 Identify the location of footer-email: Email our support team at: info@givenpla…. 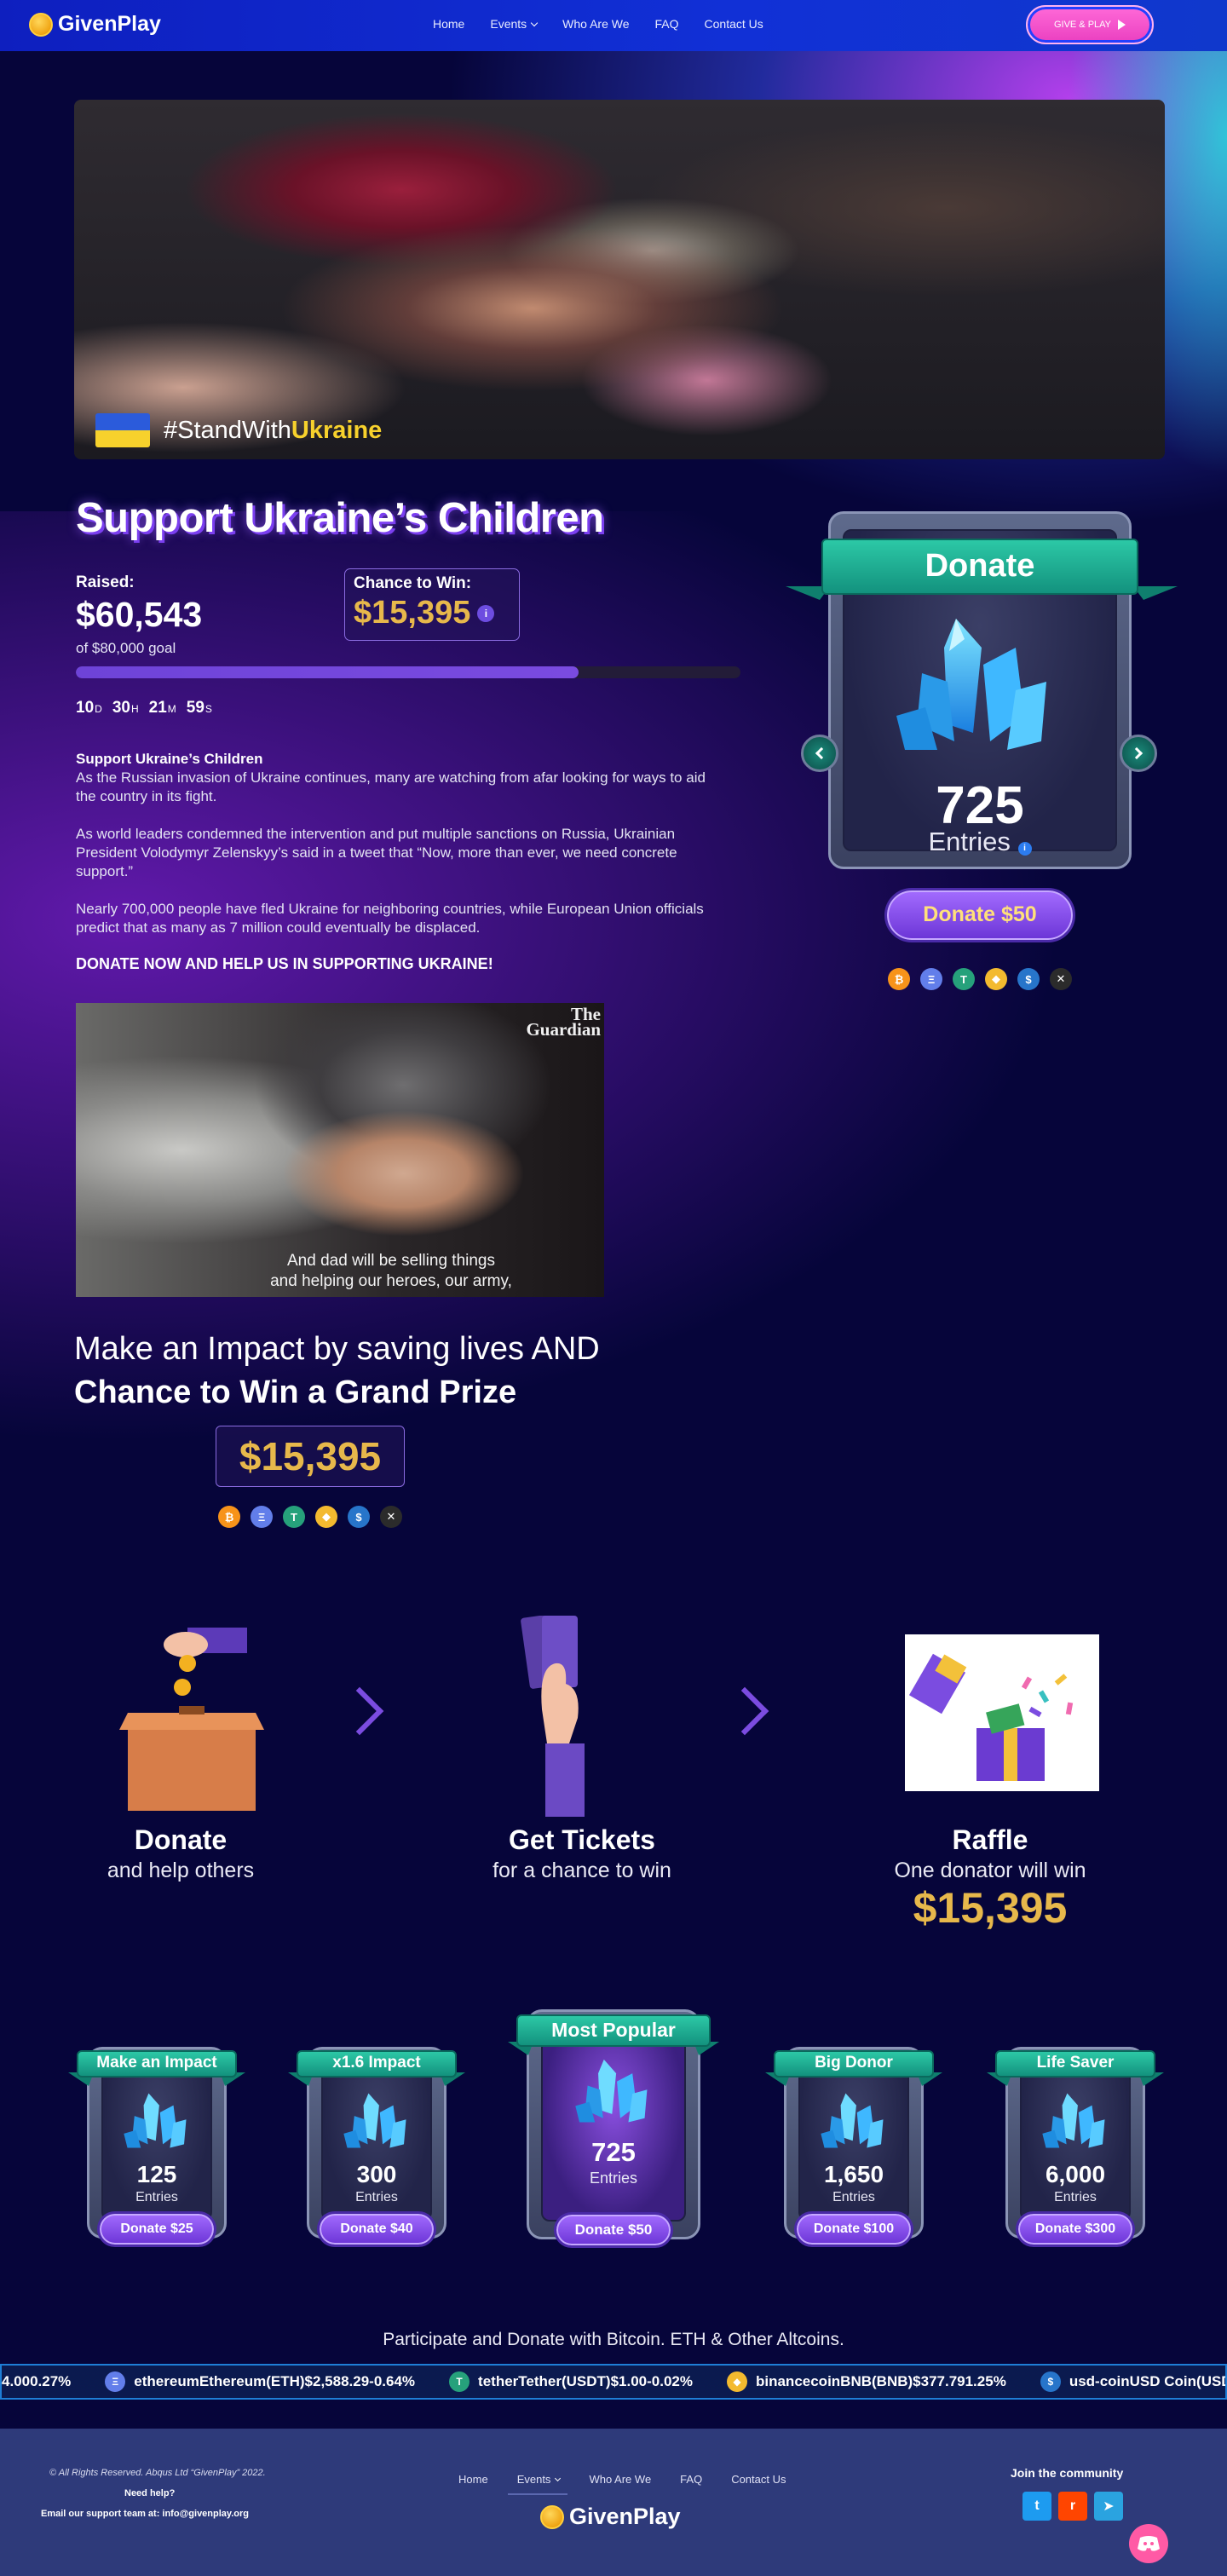
(145, 2514).